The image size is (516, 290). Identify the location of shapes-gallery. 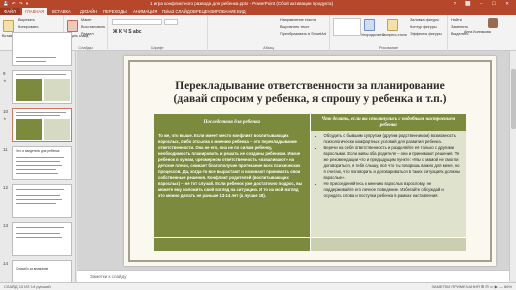
(347, 27).